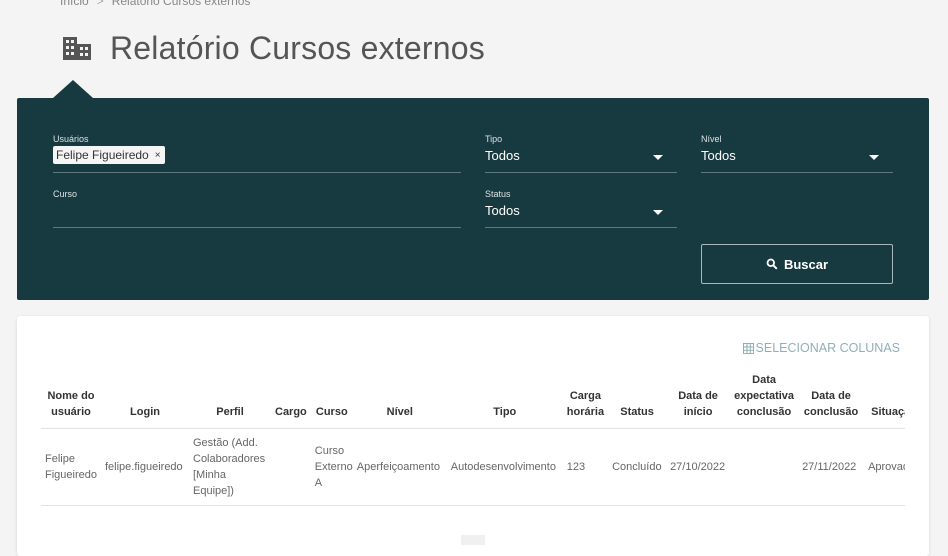  Describe the element at coordinates (74, 4) in the screenshot. I see `breadcrumb-home: Início` at that location.